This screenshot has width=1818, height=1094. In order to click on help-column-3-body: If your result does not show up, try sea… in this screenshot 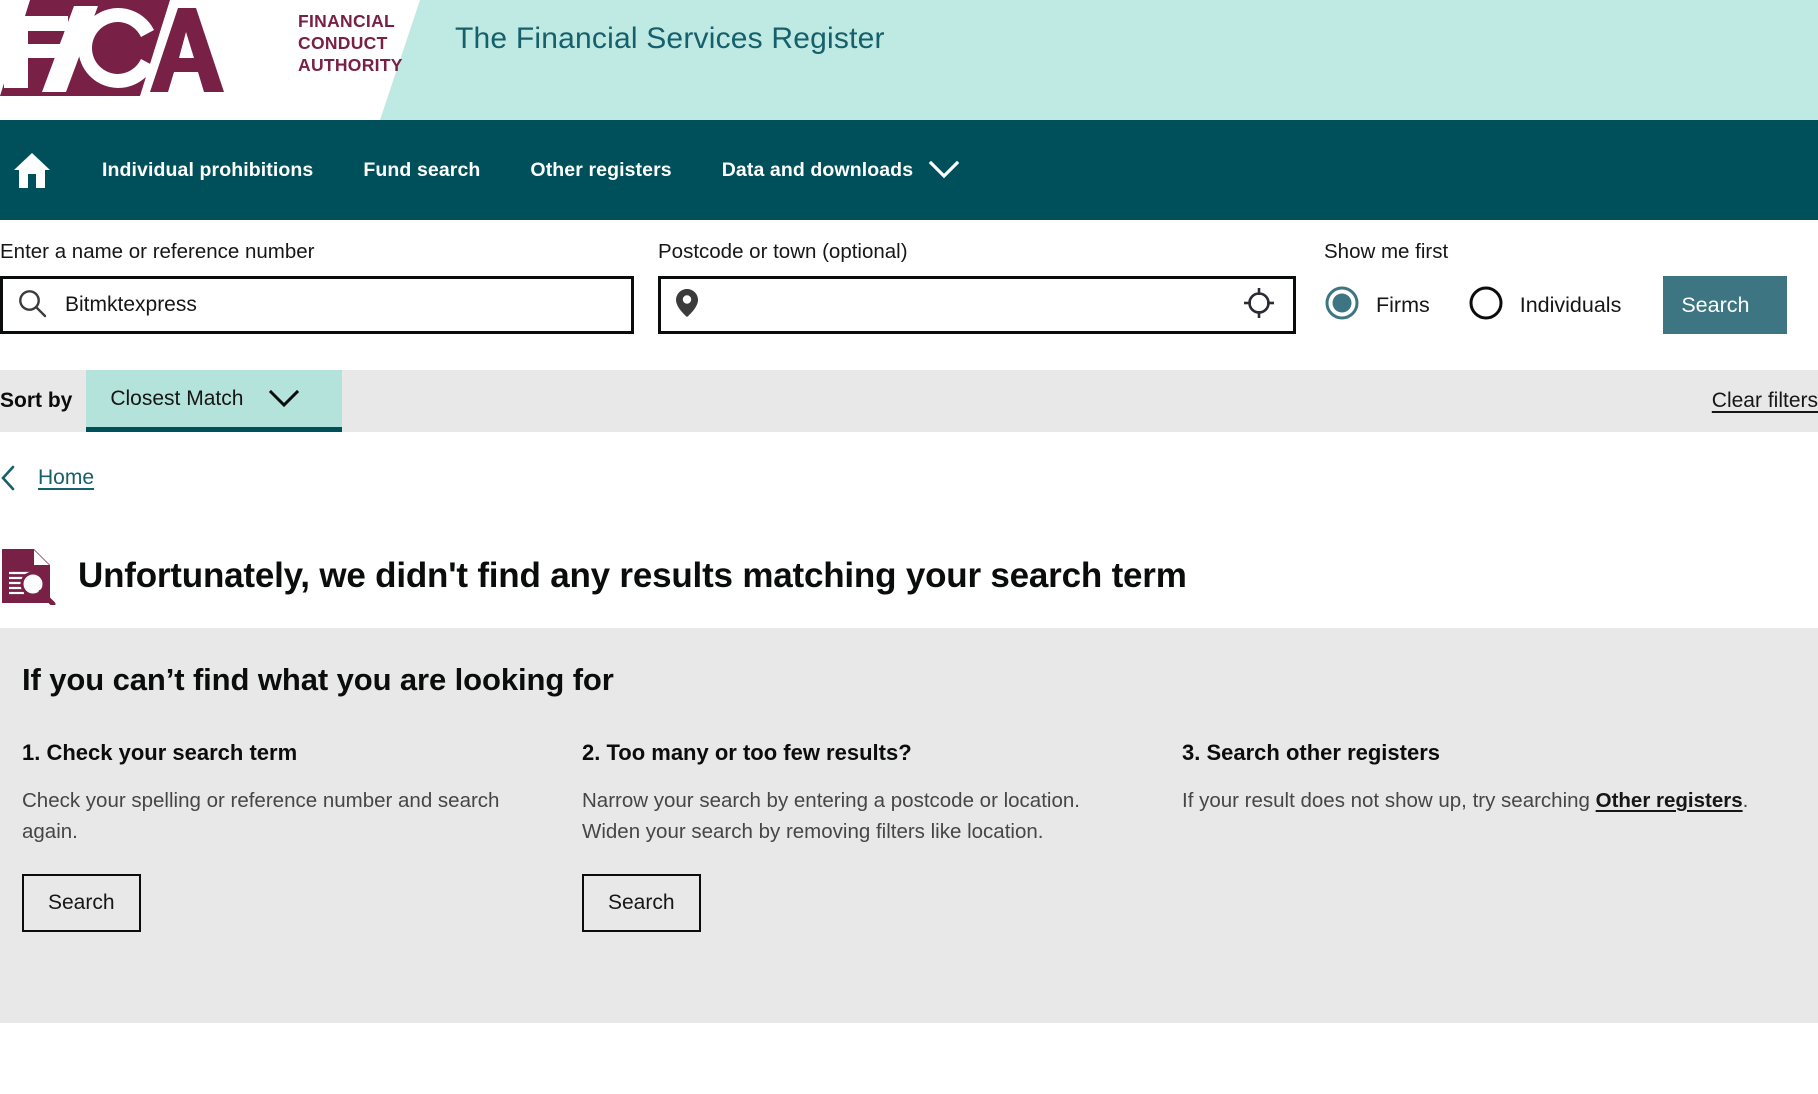, I will do `click(1482, 801)`.